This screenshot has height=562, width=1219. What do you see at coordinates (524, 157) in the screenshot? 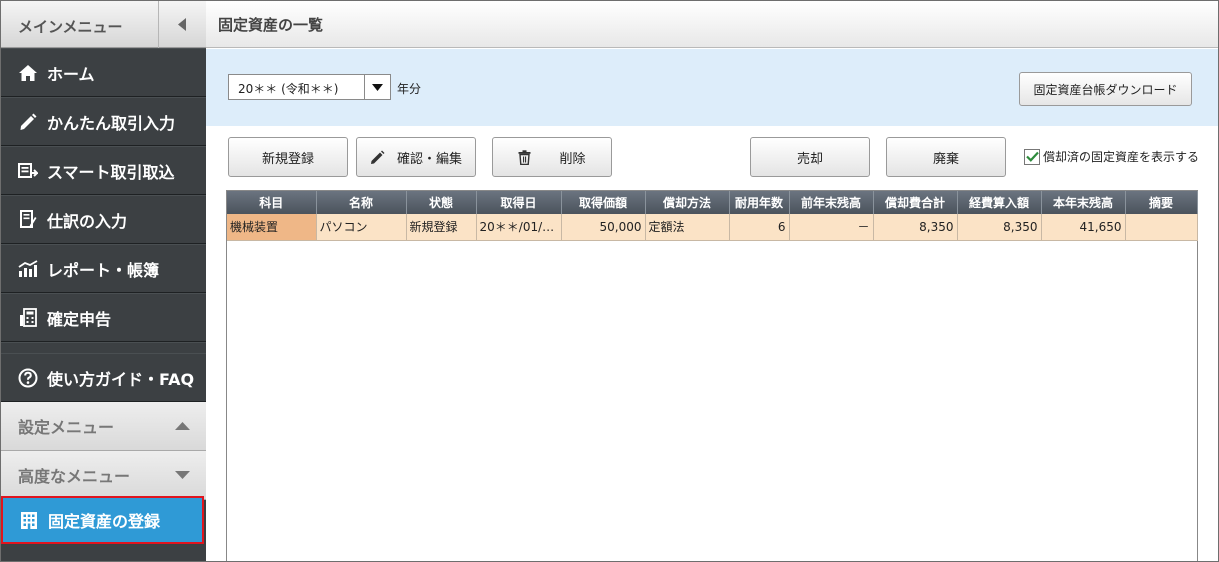
I see `trash-icon` at bounding box center [524, 157].